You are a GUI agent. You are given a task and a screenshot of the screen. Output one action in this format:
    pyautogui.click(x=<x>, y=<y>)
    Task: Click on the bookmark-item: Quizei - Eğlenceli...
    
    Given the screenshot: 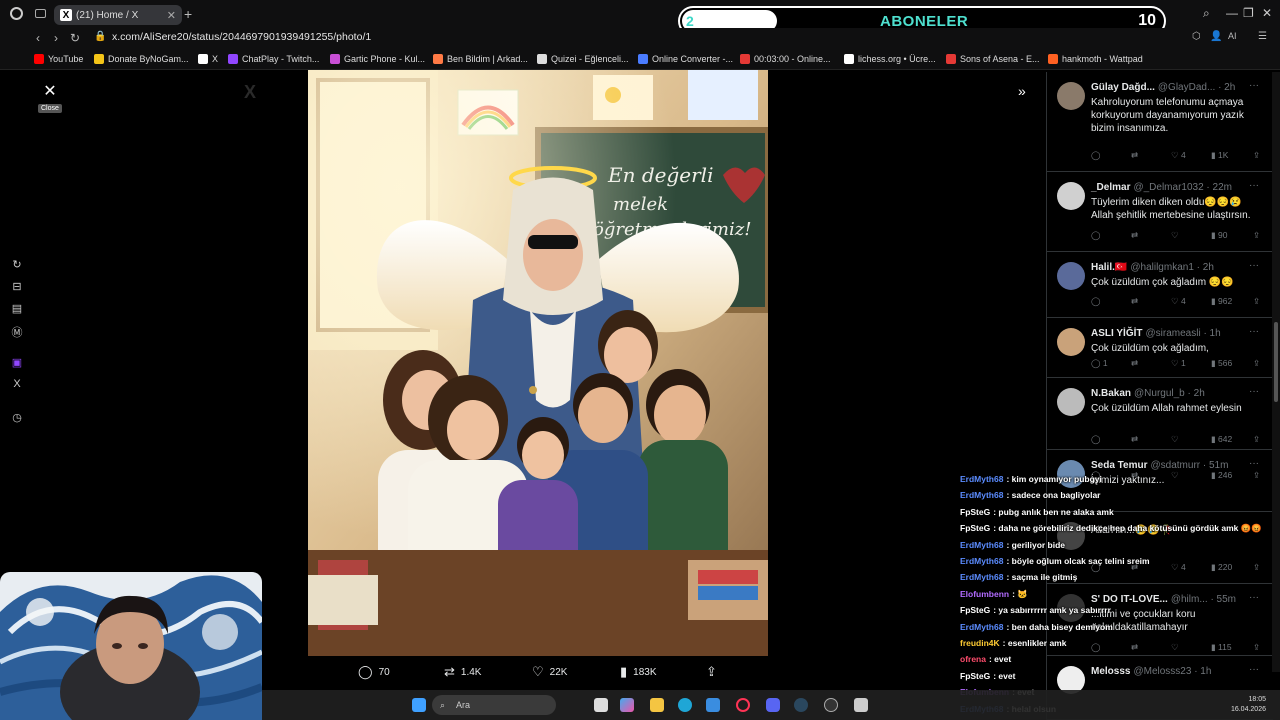 What is the action you would take?
    pyautogui.click(x=583, y=59)
    